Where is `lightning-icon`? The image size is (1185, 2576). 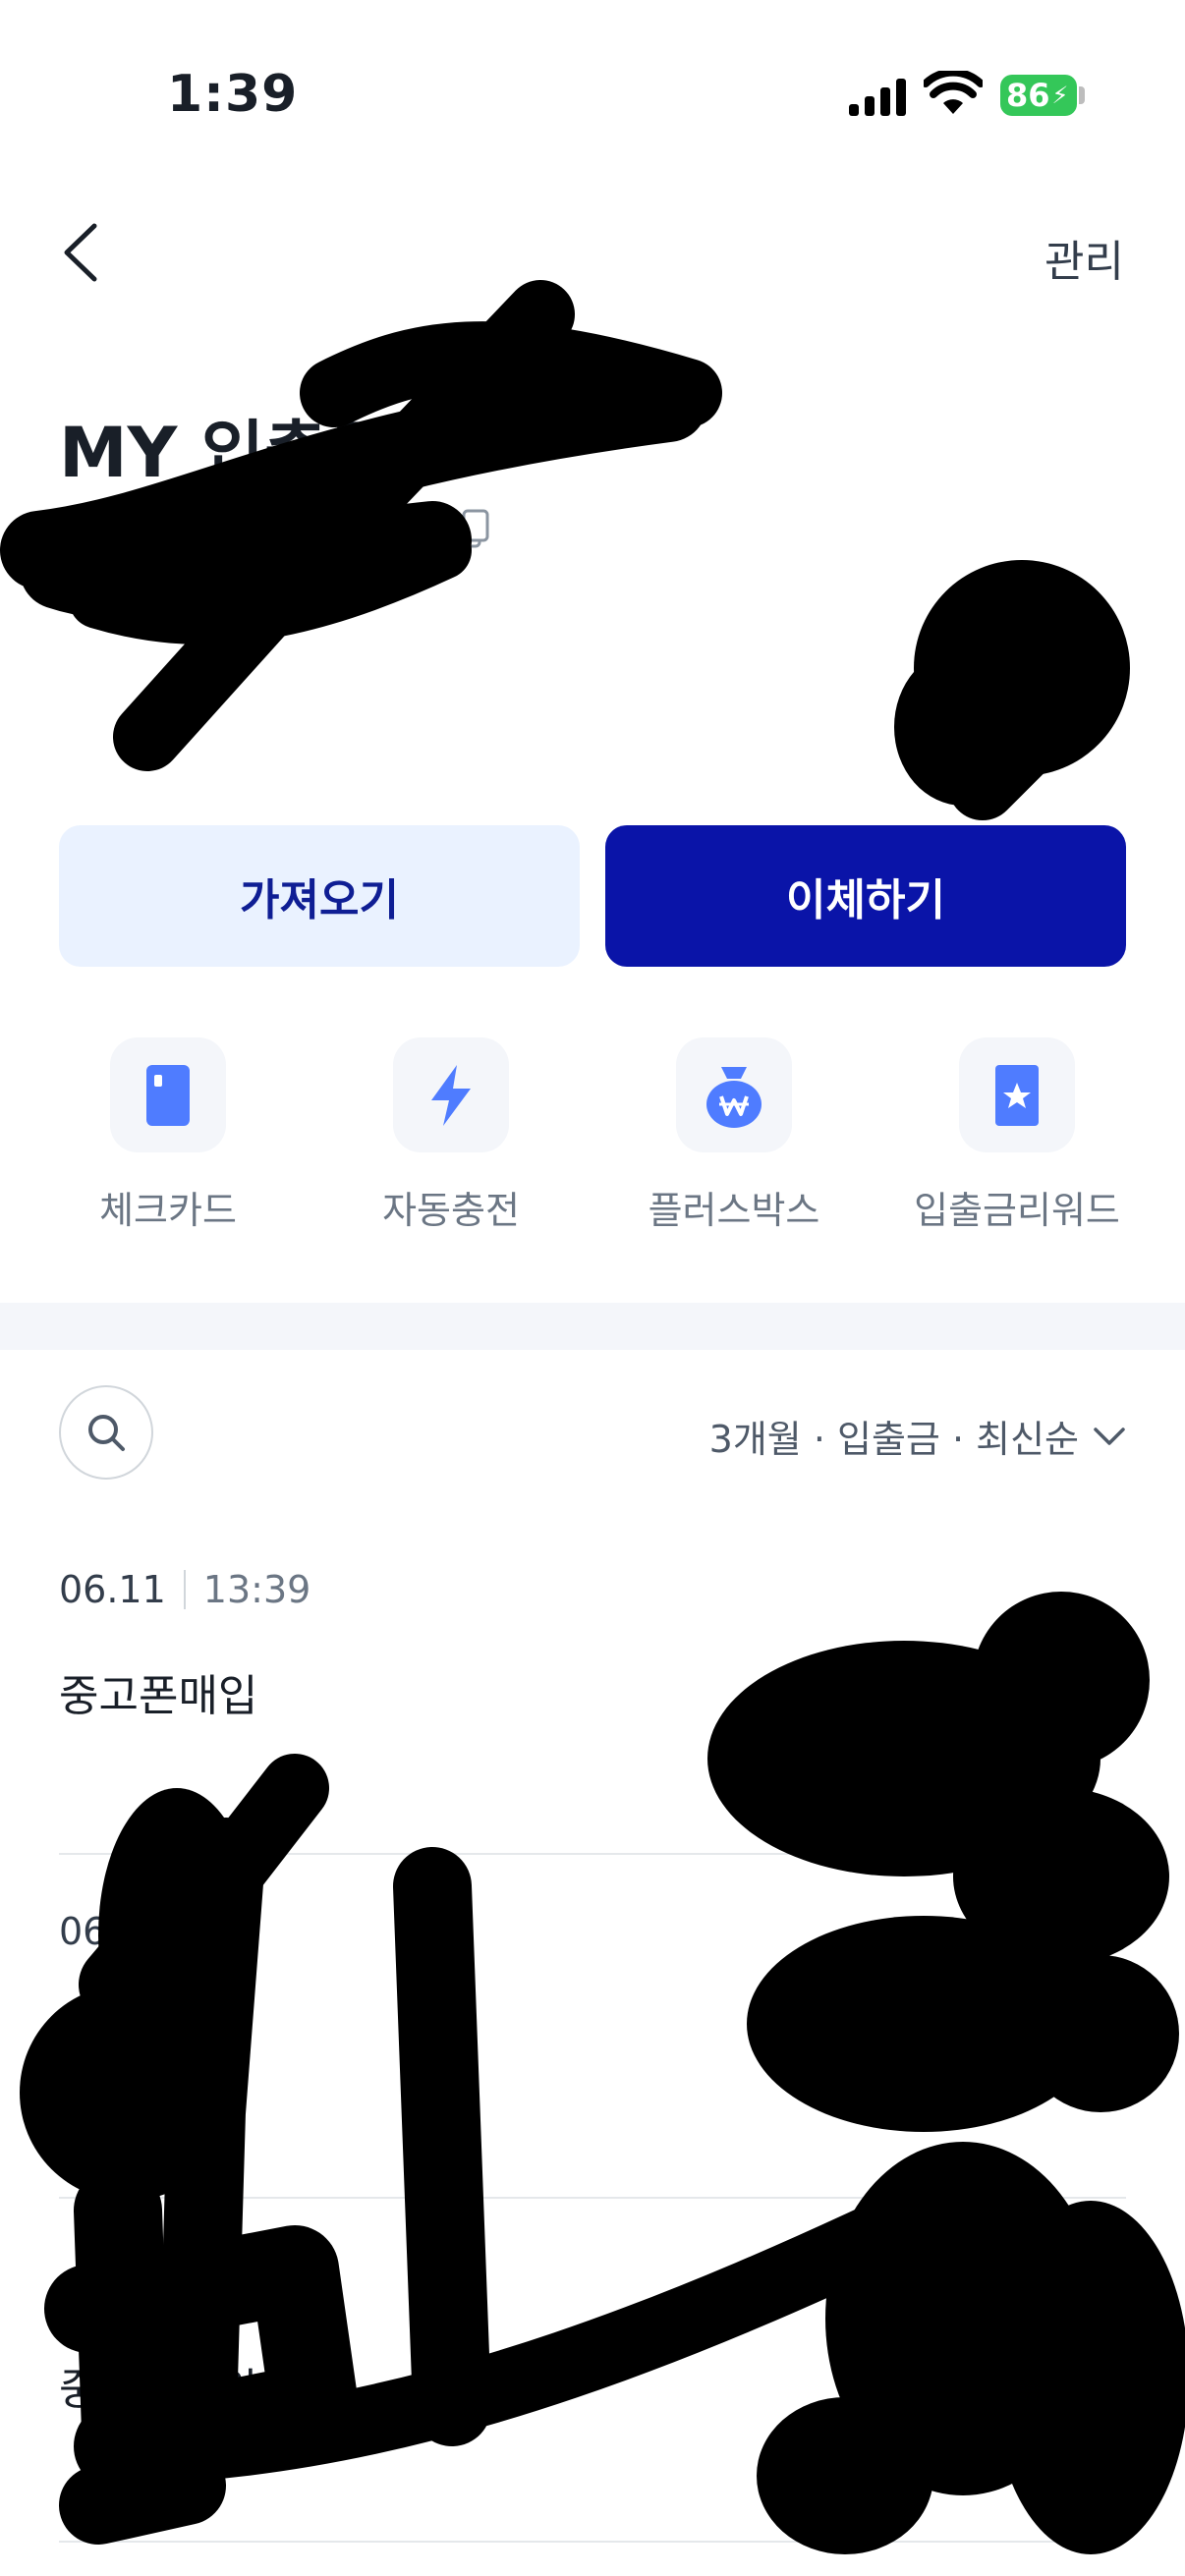 lightning-icon is located at coordinates (451, 1095).